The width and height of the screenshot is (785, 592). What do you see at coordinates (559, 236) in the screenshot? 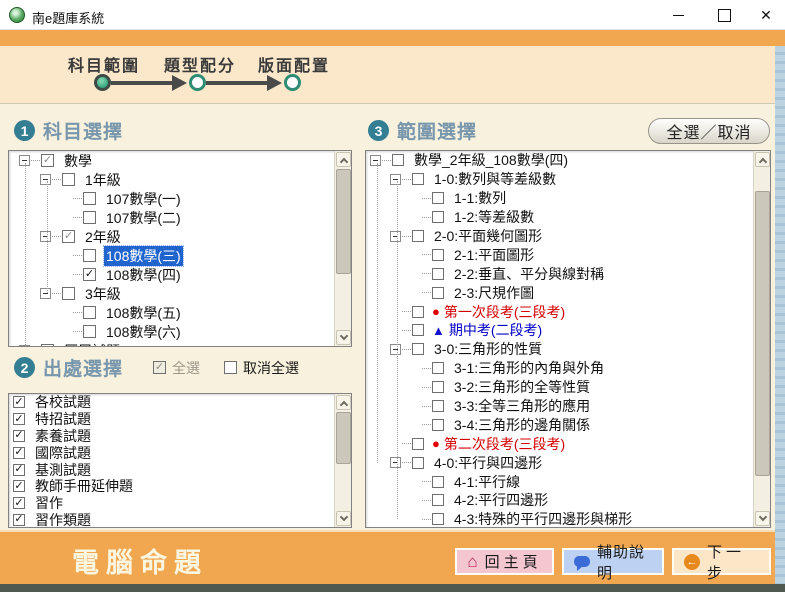
I see `tree-item: 2-0:平面幾何圖形` at bounding box center [559, 236].